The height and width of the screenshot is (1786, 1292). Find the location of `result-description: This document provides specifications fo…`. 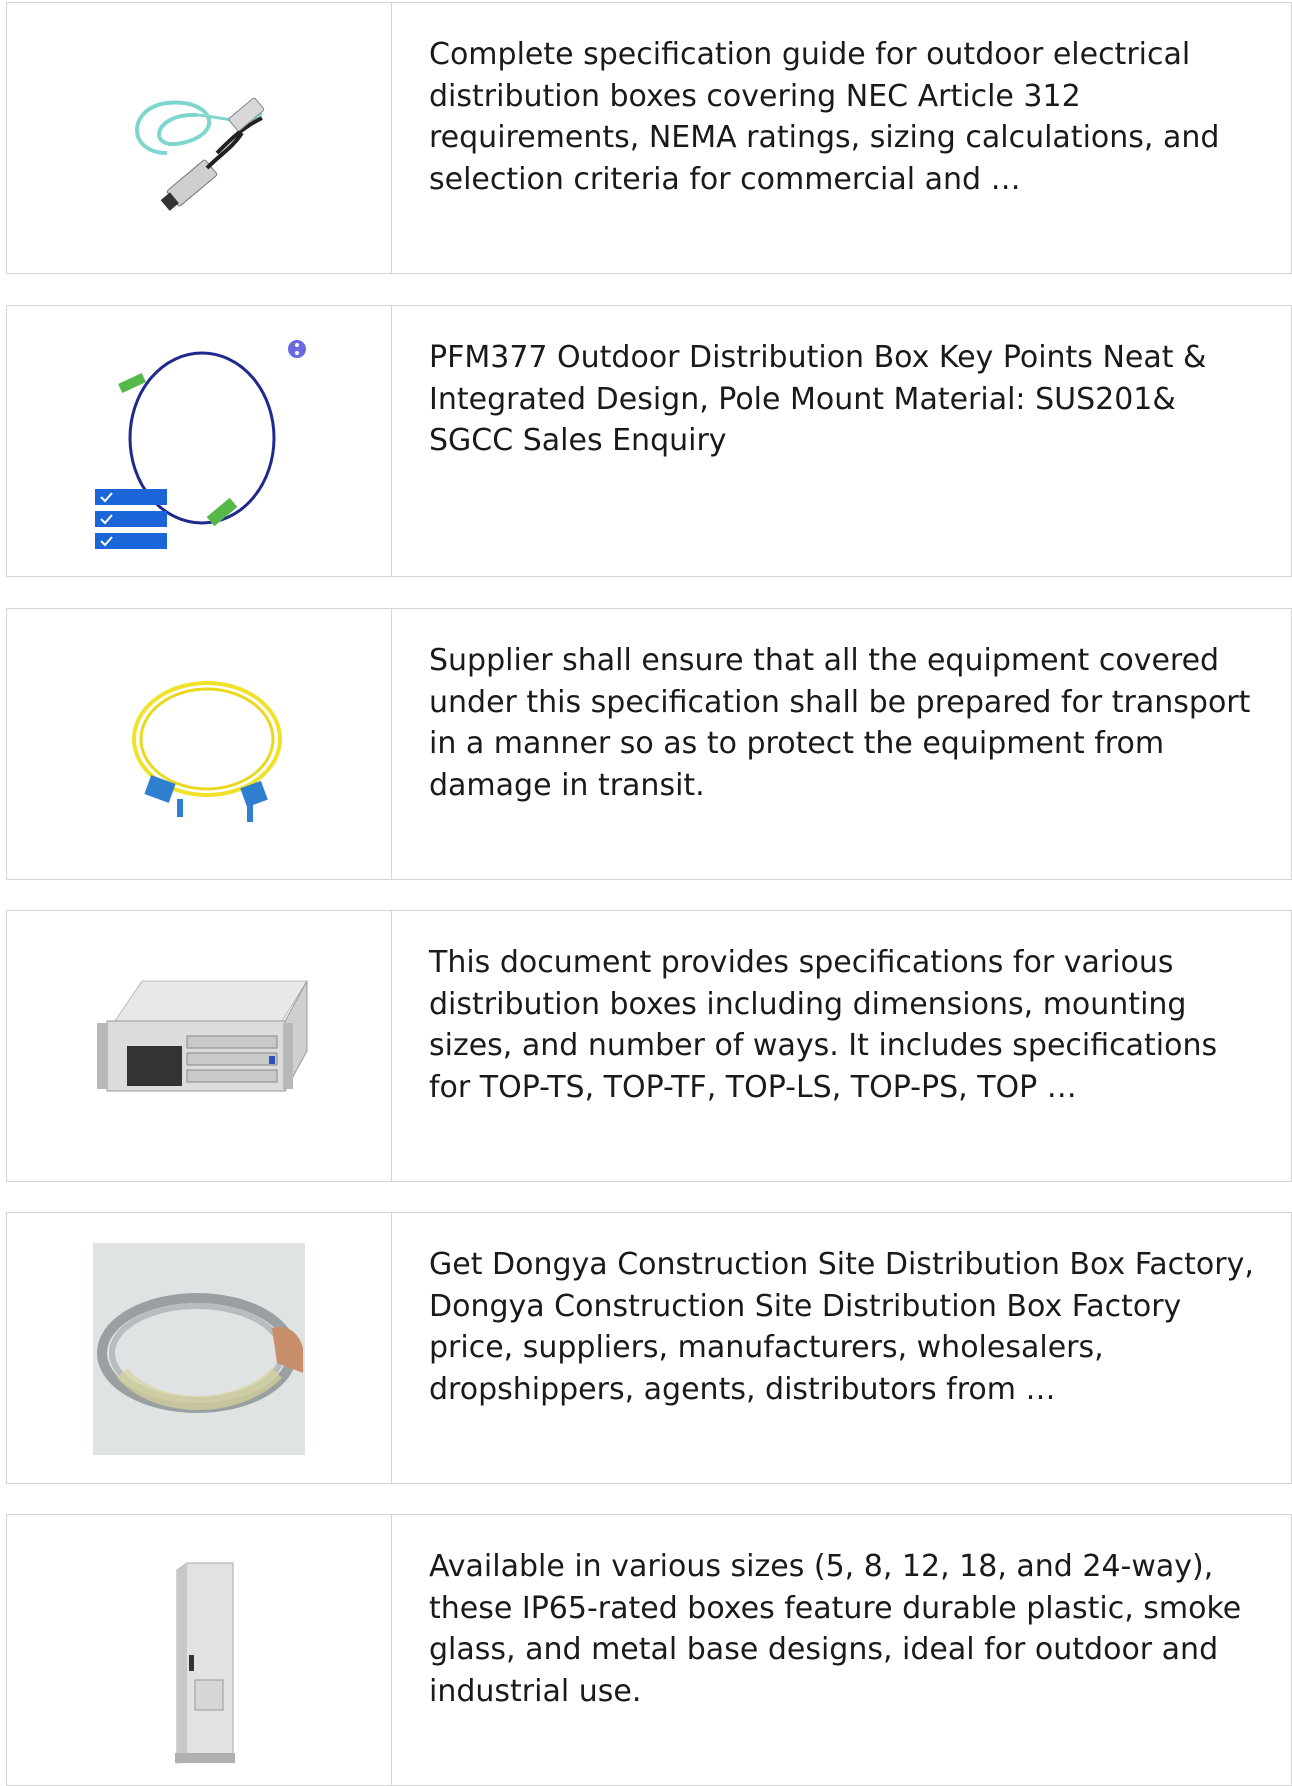

result-description: This document provides specifications fo… is located at coordinates (823, 1025).